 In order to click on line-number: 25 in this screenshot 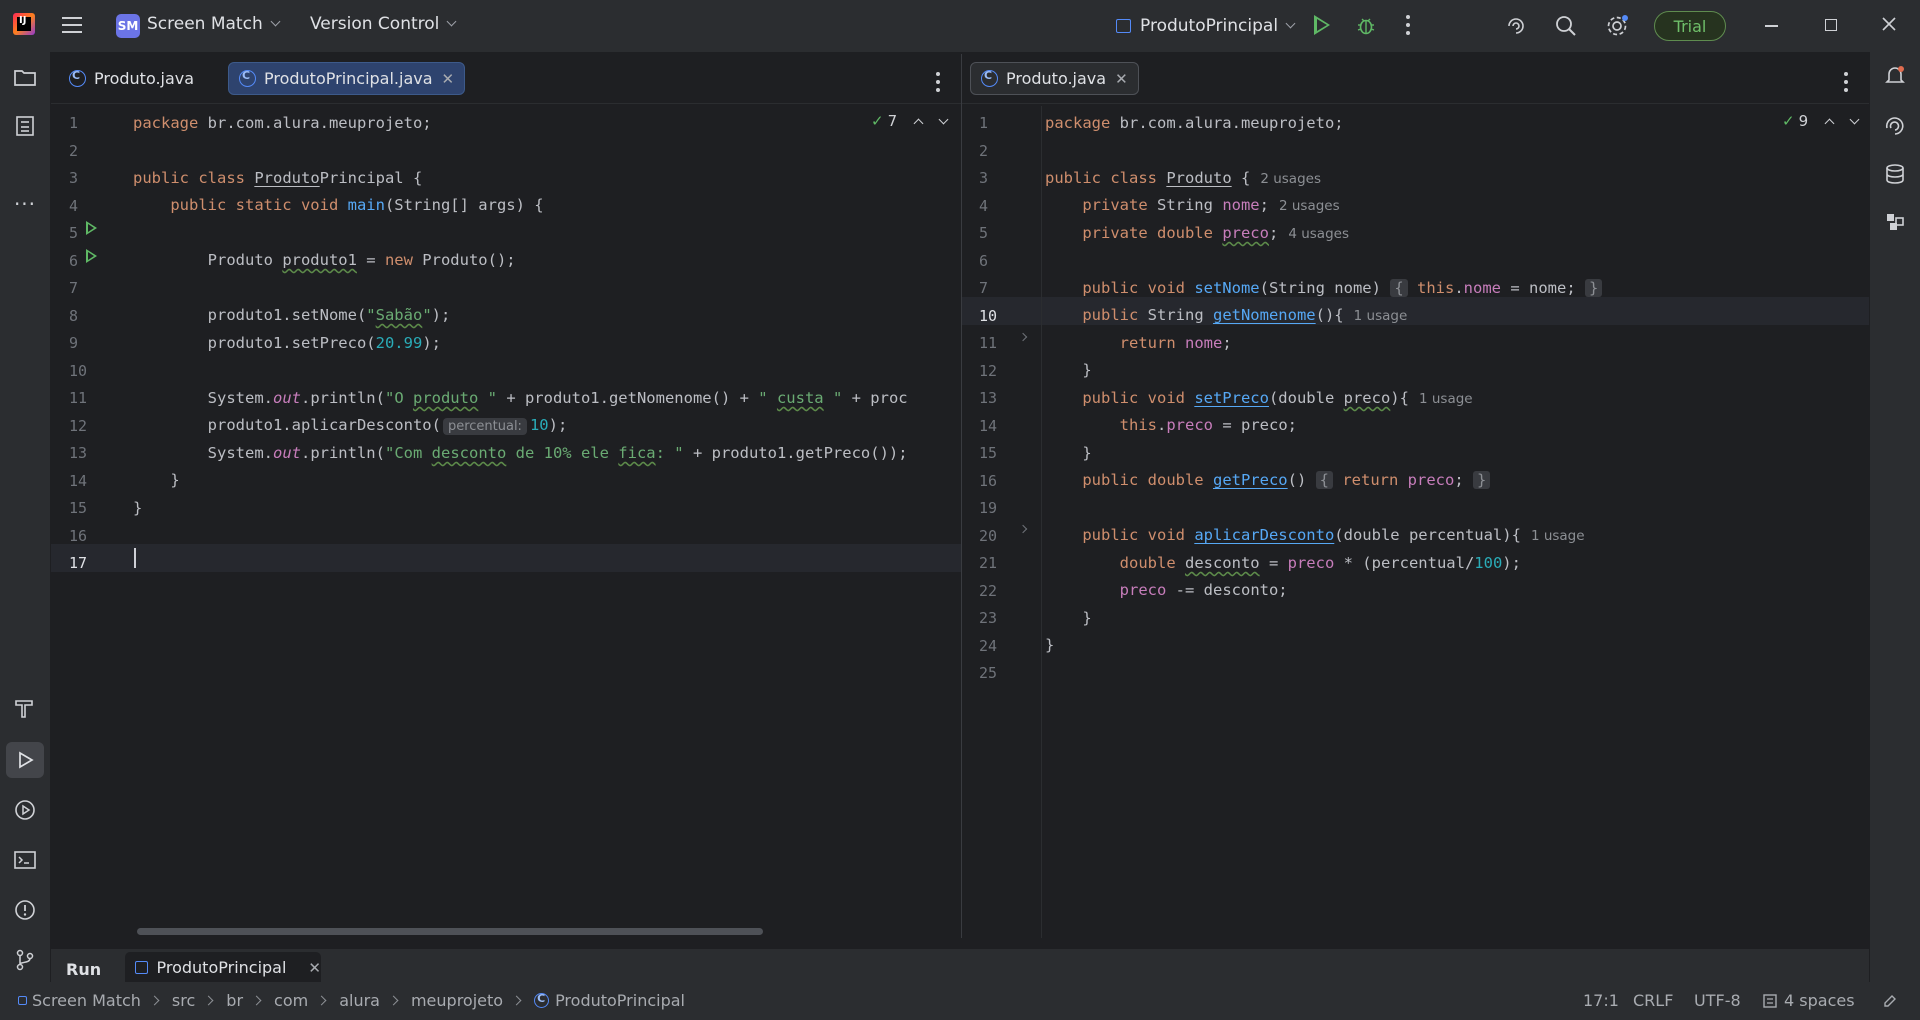, I will do `click(988, 674)`.